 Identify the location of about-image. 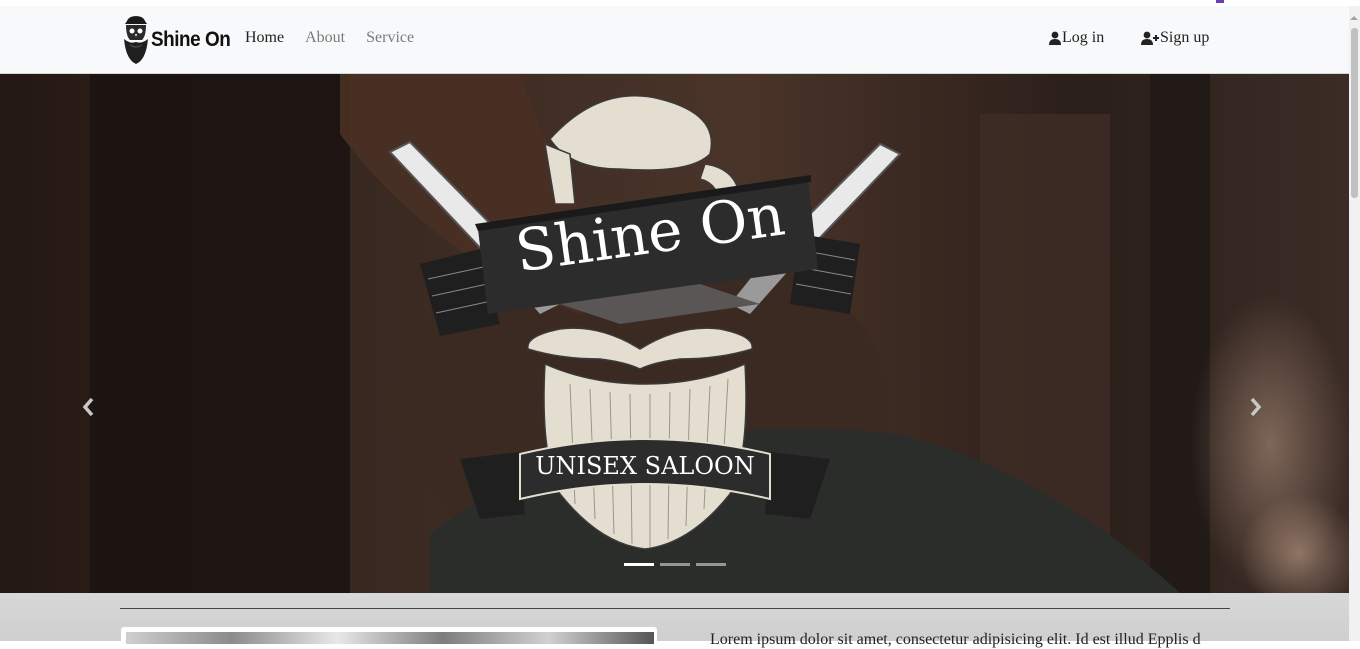
(390, 638).